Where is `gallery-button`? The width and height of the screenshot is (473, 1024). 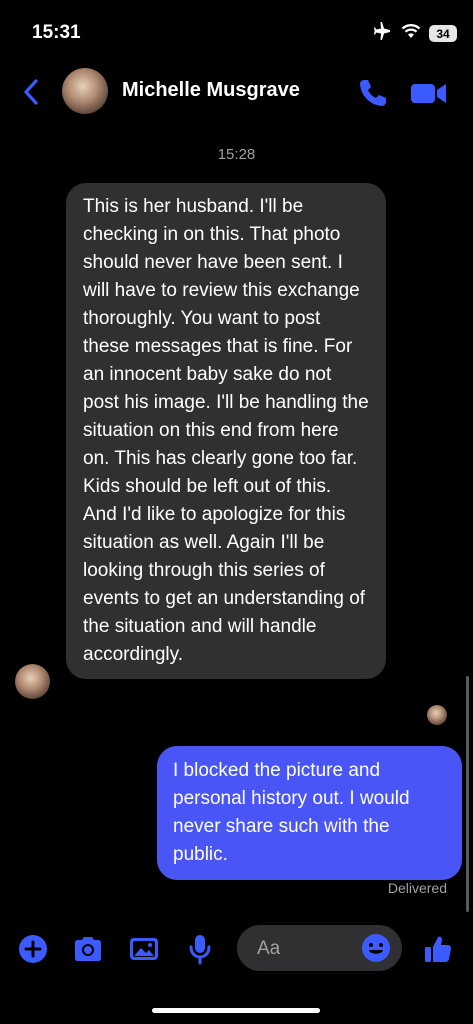
gallery-button is located at coordinates (144, 949).